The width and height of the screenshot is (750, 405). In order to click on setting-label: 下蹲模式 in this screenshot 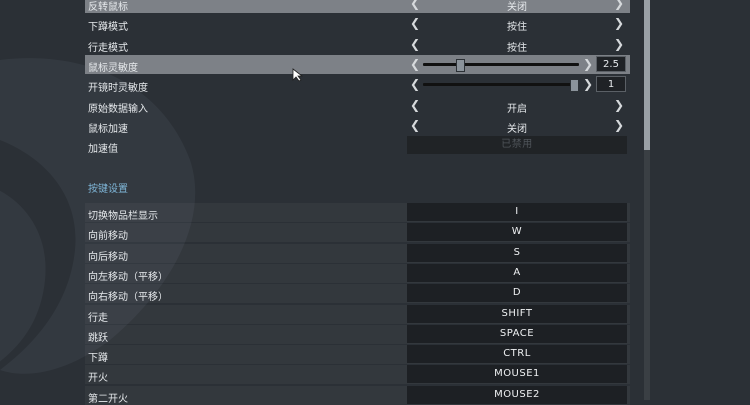, I will do `click(108, 28)`.